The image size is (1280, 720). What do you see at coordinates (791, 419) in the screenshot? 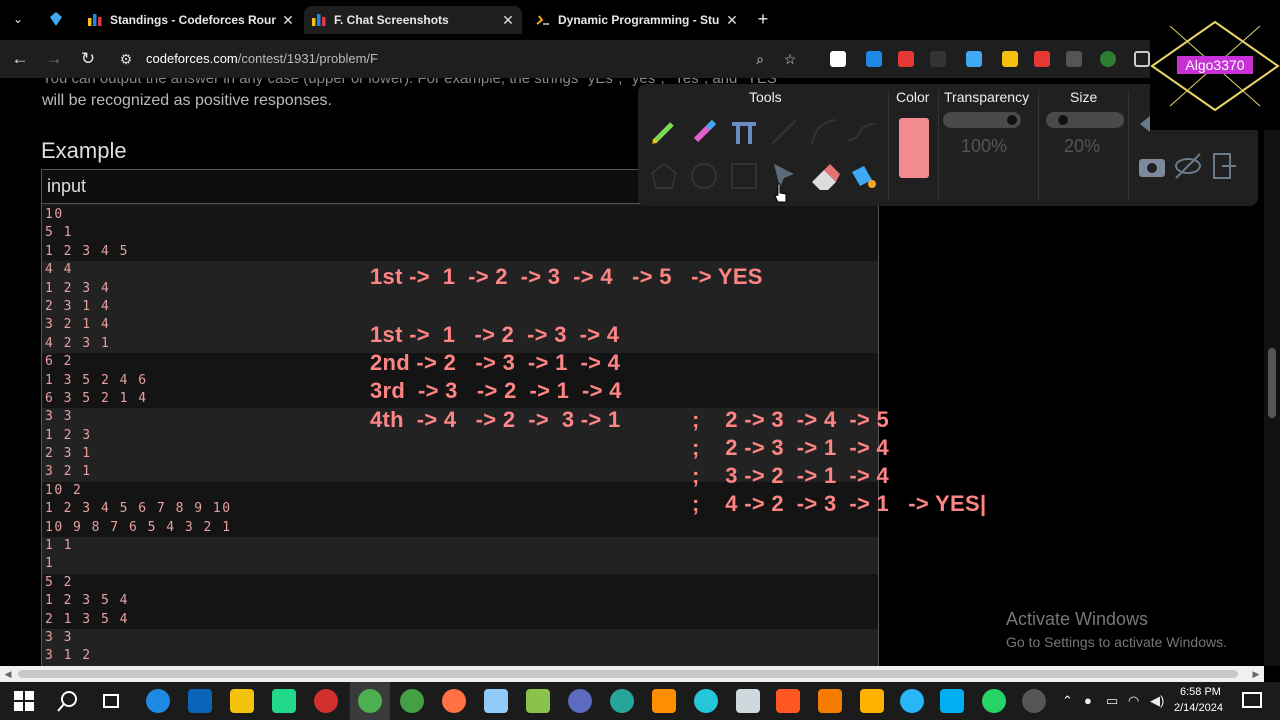
I see `annotation-line: ; 2 -> 3 -> 4 -> 5` at bounding box center [791, 419].